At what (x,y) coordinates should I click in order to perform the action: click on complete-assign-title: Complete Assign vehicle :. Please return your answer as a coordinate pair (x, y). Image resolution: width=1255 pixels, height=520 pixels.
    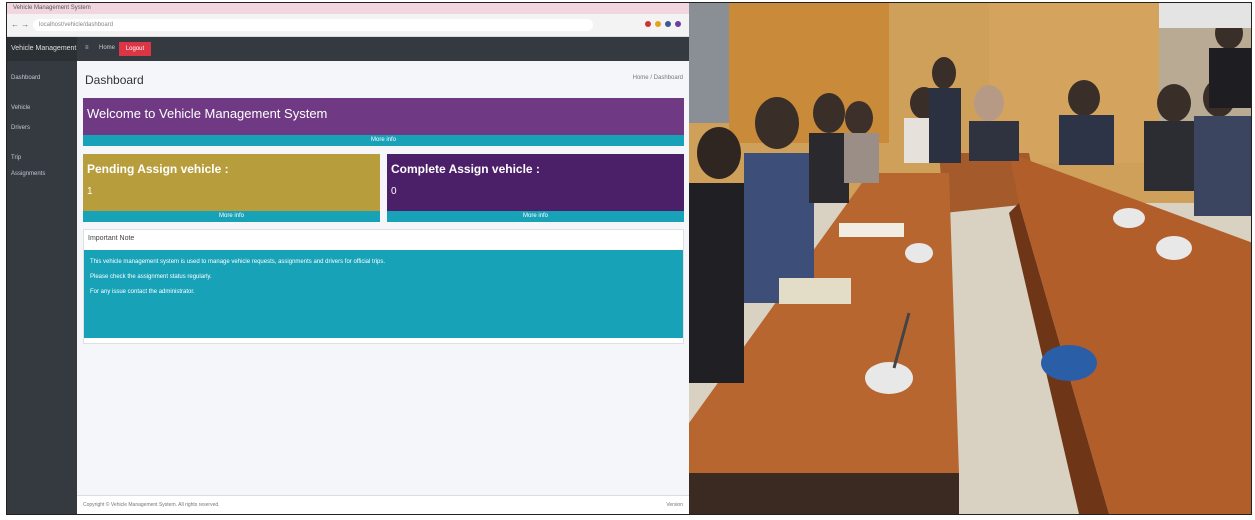
    Looking at the image, I should click on (465, 169).